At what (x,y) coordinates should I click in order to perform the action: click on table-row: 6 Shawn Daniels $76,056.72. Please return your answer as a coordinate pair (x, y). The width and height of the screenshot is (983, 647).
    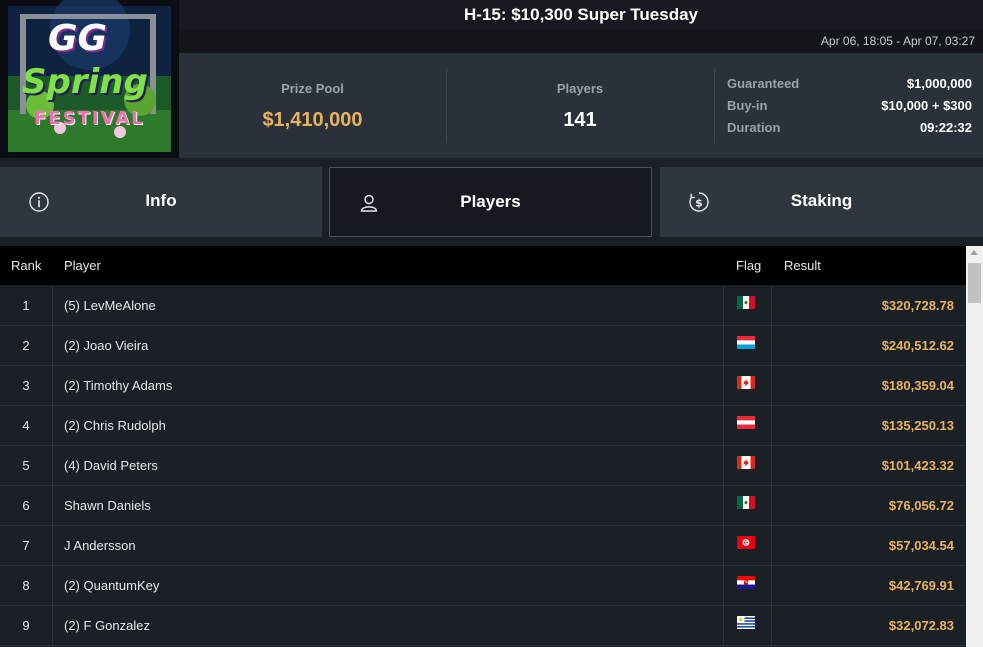
    Looking at the image, I should click on (483, 506).